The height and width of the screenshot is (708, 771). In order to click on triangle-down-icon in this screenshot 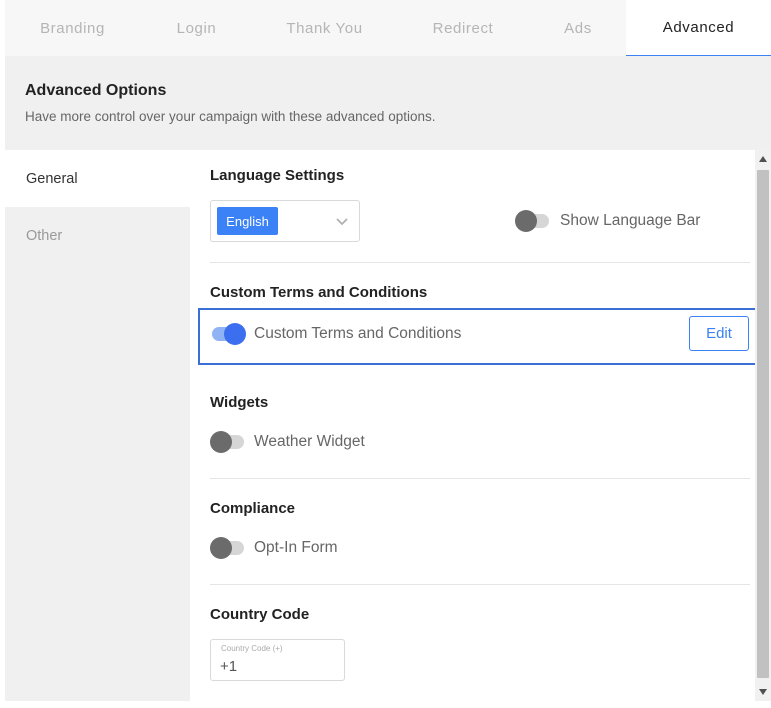, I will do `click(763, 692)`.